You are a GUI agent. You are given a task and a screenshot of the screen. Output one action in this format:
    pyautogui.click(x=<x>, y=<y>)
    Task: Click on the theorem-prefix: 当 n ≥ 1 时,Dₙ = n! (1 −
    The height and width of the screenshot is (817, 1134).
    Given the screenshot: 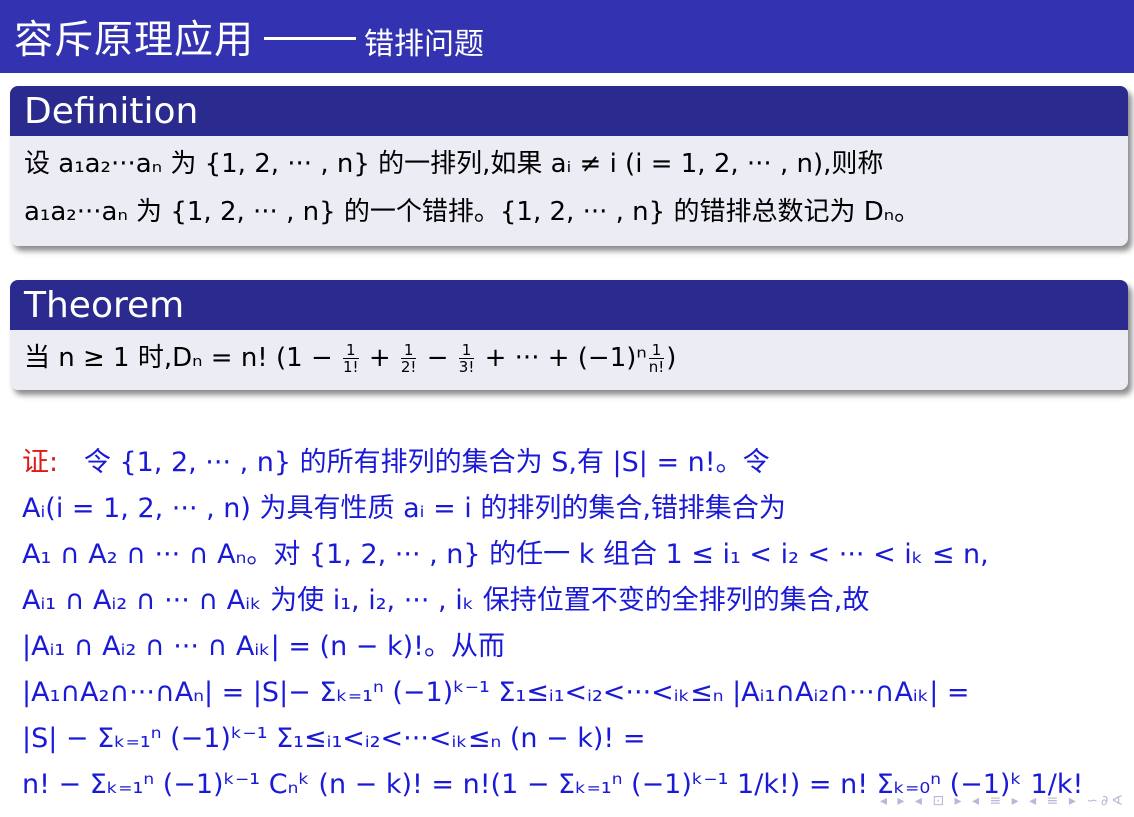 What is the action you would take?
    pyautogui.click(x=182, y=358)
    